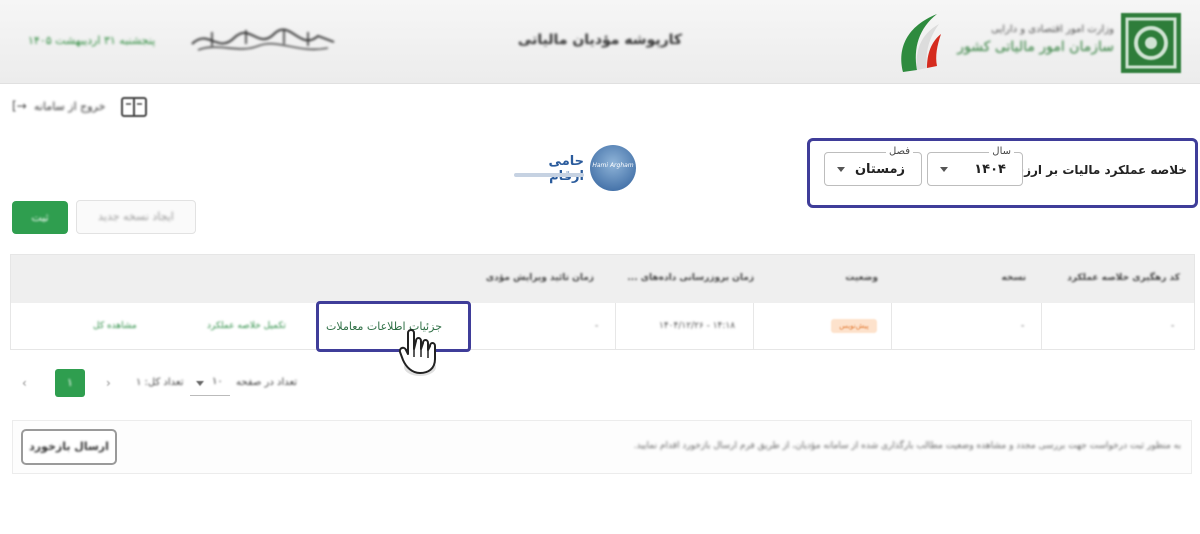 This screenshot has height=534, width=1200. I want to click on cell-approved-at: -, so click(597, 326).